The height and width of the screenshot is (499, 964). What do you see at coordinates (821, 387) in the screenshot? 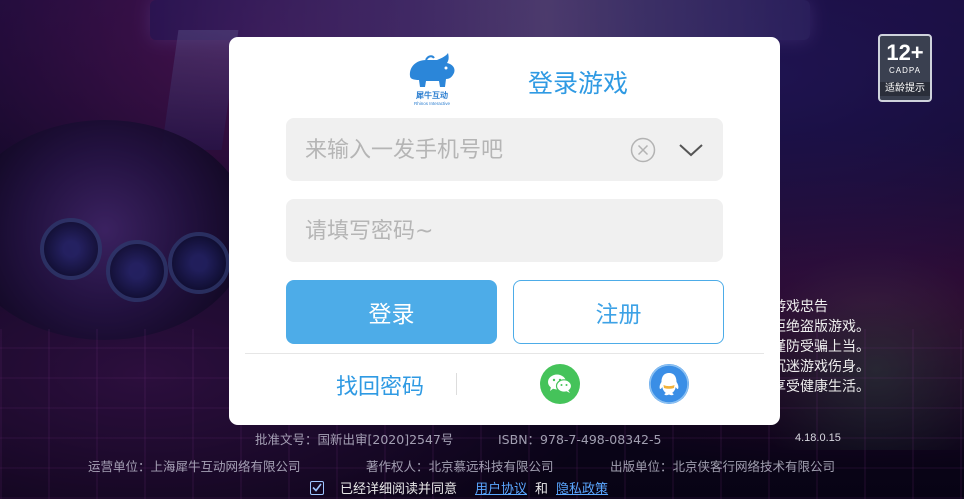
I see `health-advice-line: 享受健康生活。` at bounding box center [821, 387].